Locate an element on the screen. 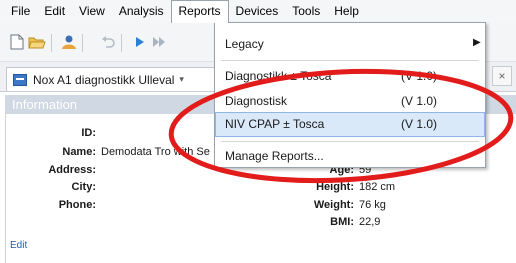 This screenshot has width=516, height=263. height-value: 182 cm is located at coordinates (377, 187).